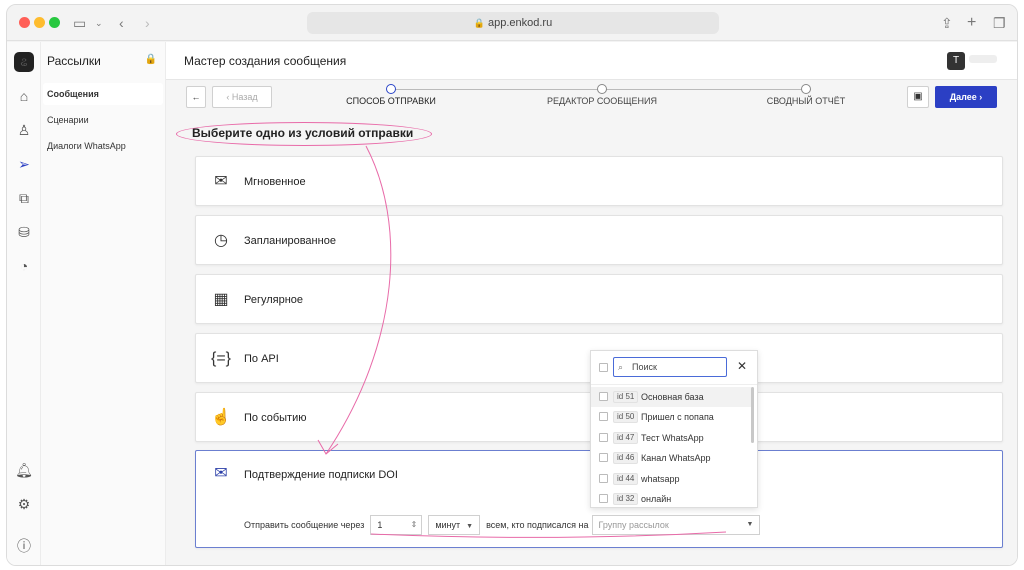  Describe the element at coordinates (304, 134) in the screenshot. I see `annotation-ellipse` at that location.